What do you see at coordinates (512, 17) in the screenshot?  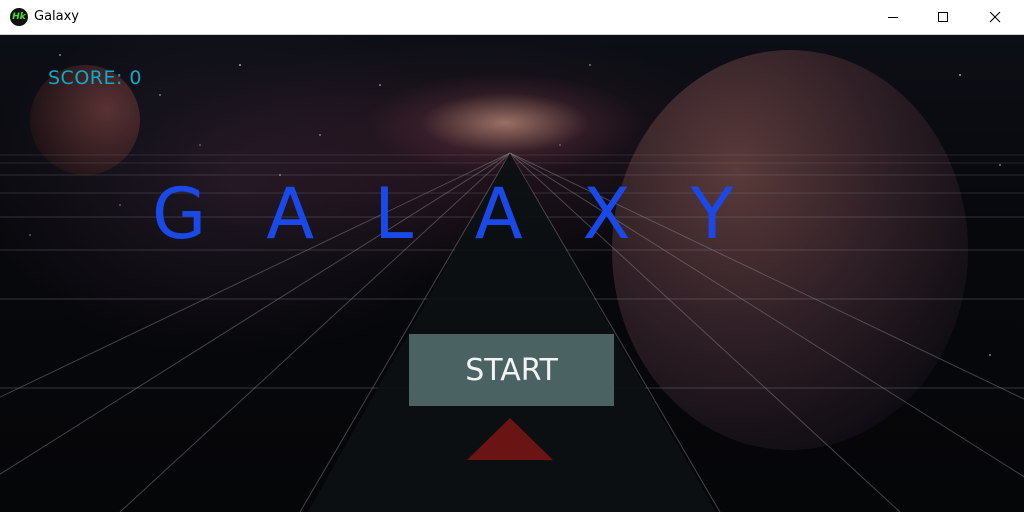 I see `title-bar: Hk Galaxy` at bounding box center [512, 17].